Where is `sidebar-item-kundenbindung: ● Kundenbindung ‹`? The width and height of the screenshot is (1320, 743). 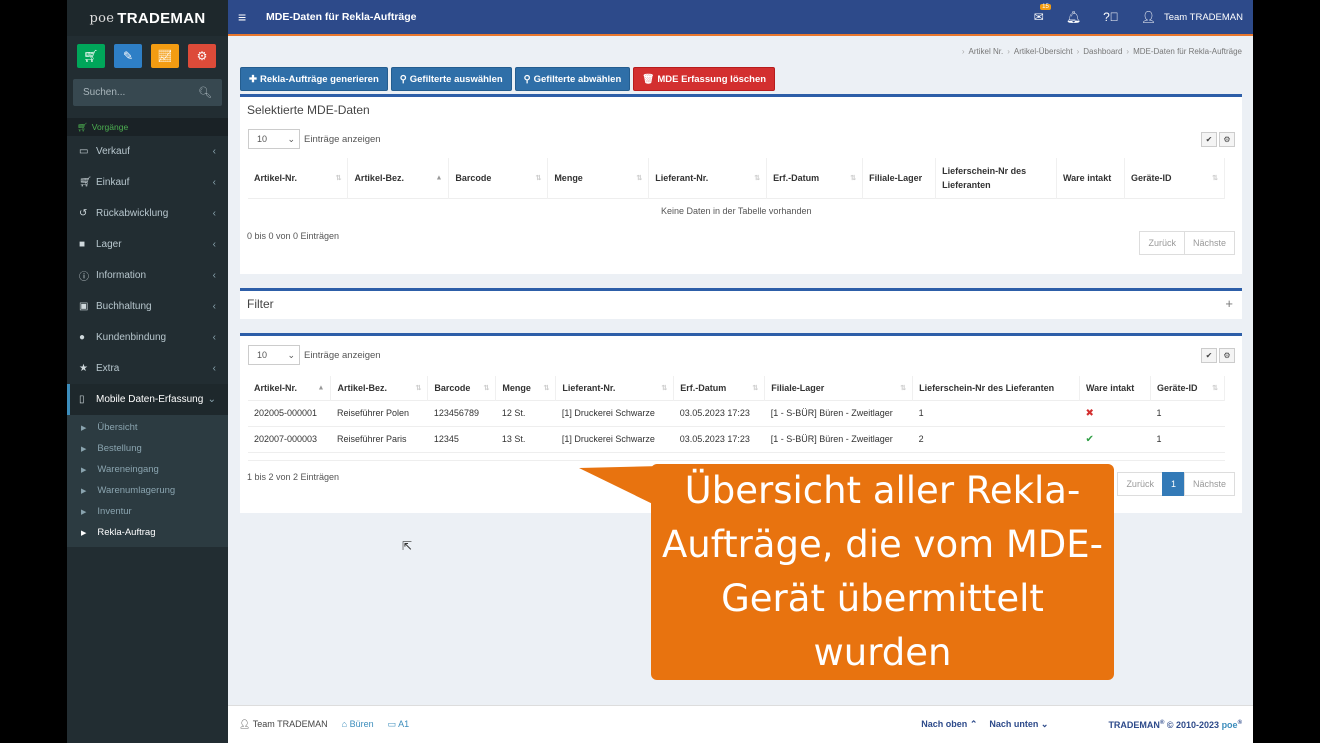 sidebar-item-kundenbindung: ● Kundenbindung ‹ is located at coordinates (147, 337).